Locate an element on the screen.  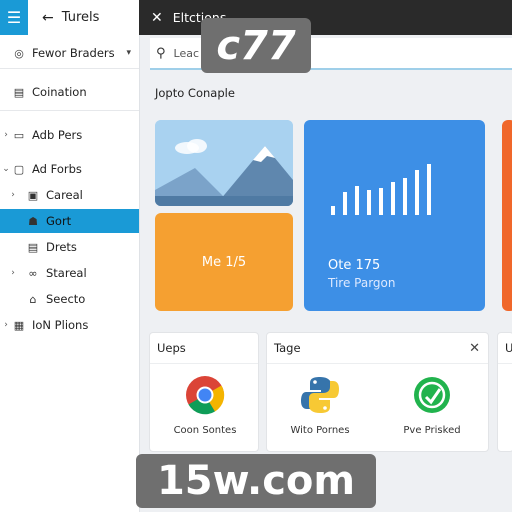
lock-icon: ▣ is located at coordinates (33, 195).